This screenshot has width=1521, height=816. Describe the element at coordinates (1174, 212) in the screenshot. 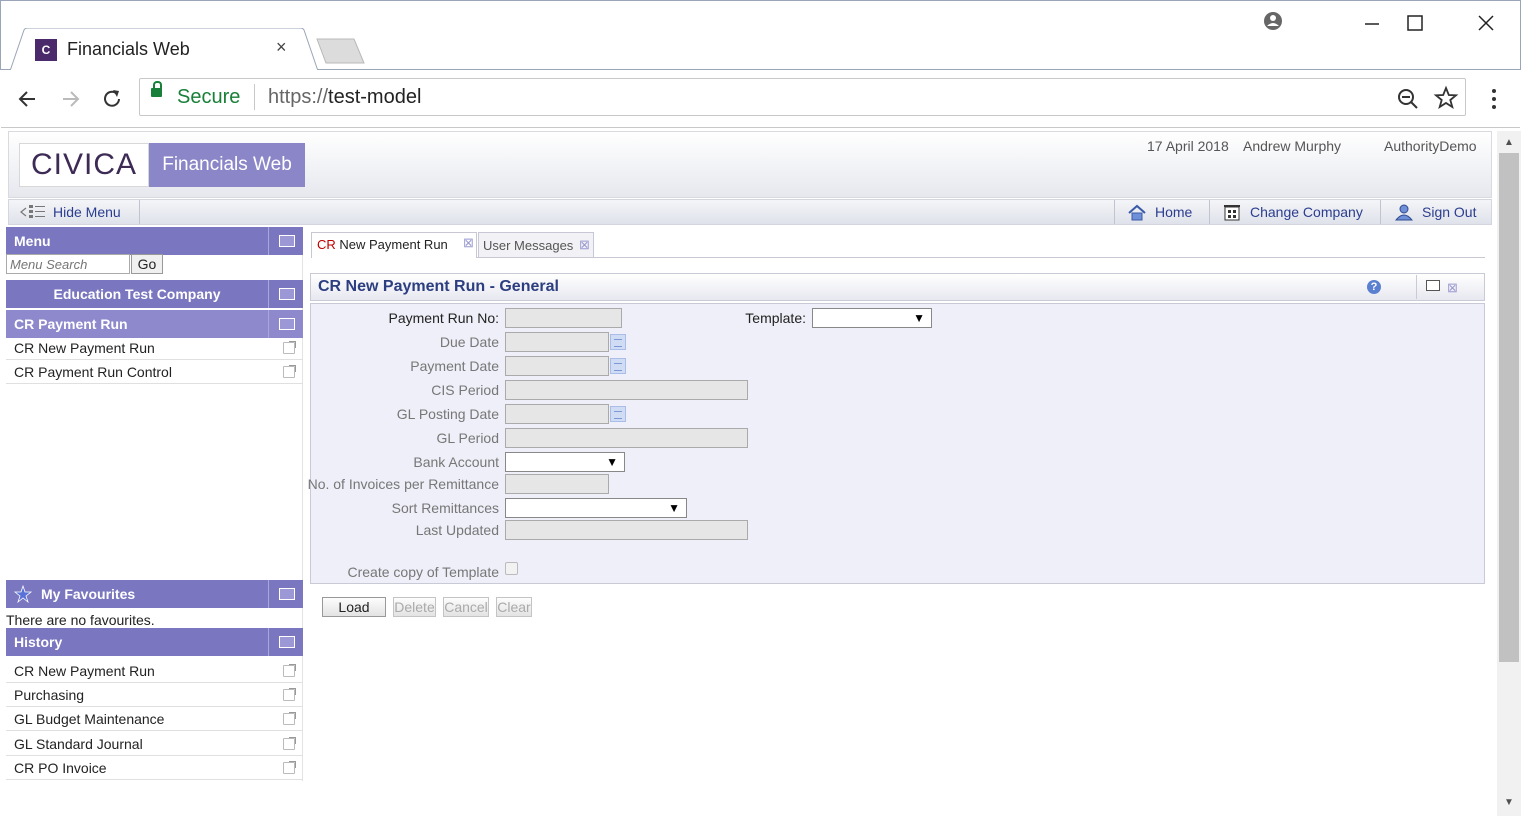

I see `home-label: Home` at that location.